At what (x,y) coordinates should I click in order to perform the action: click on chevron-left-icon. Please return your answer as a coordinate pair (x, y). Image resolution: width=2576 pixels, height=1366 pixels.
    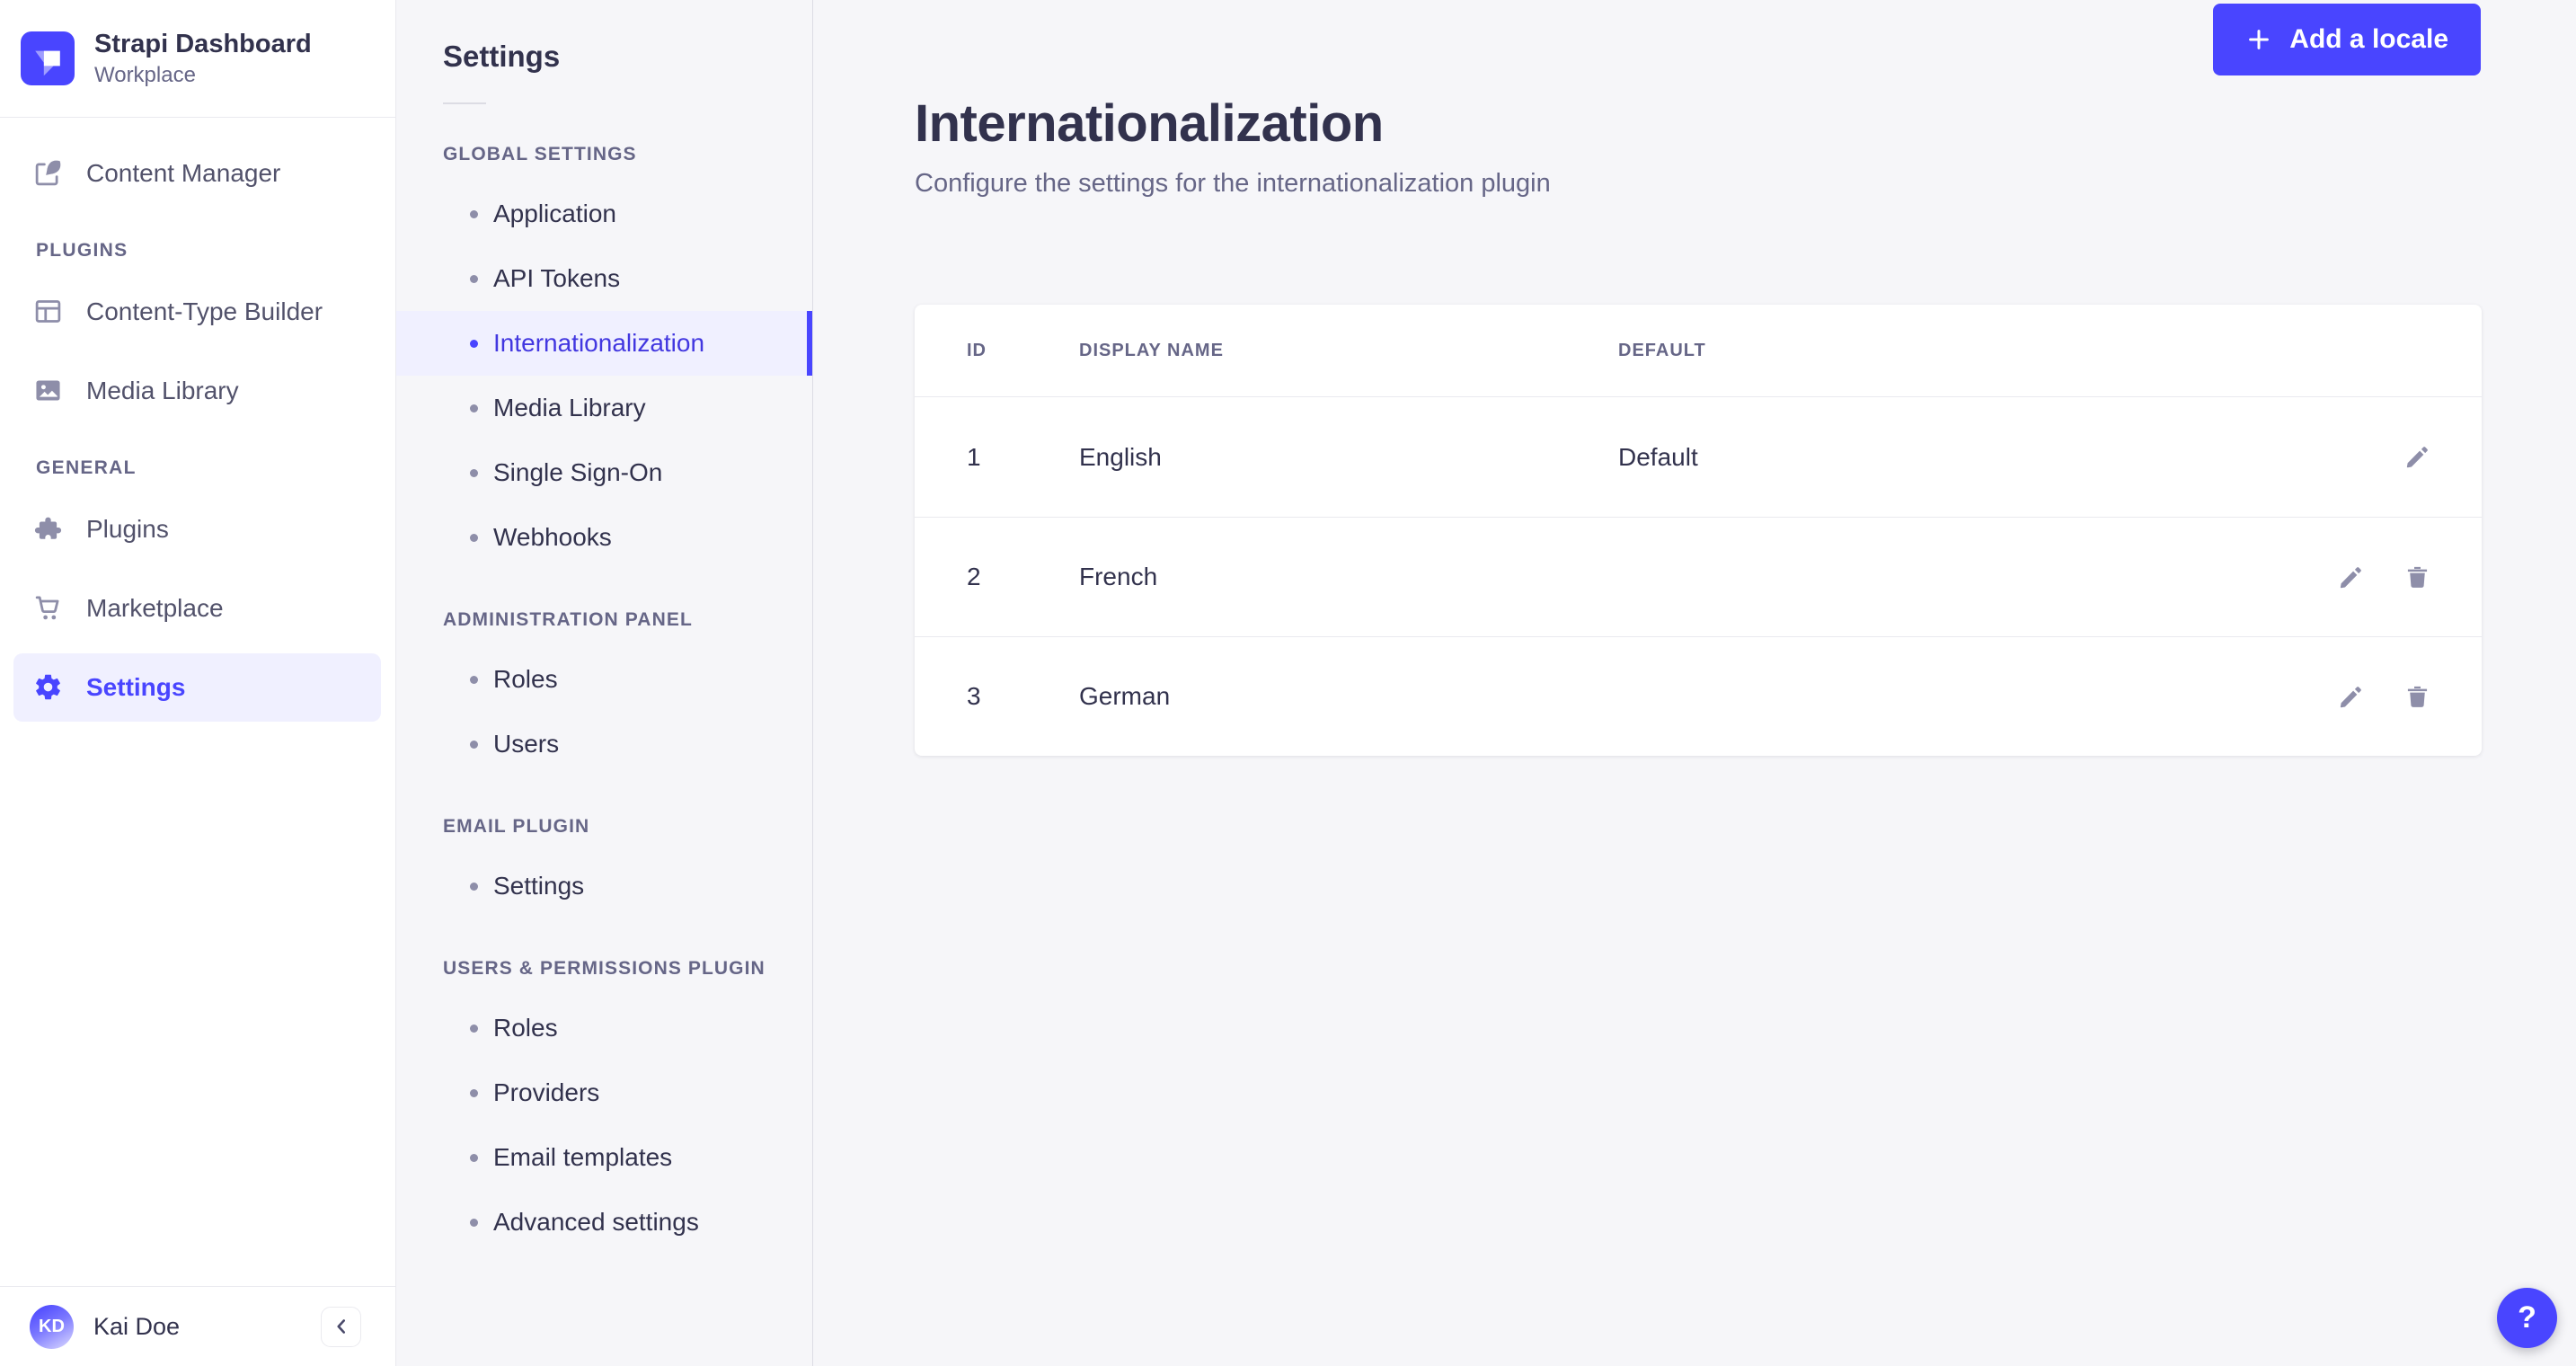
    Looking at the image, I should click on (341, 1326).